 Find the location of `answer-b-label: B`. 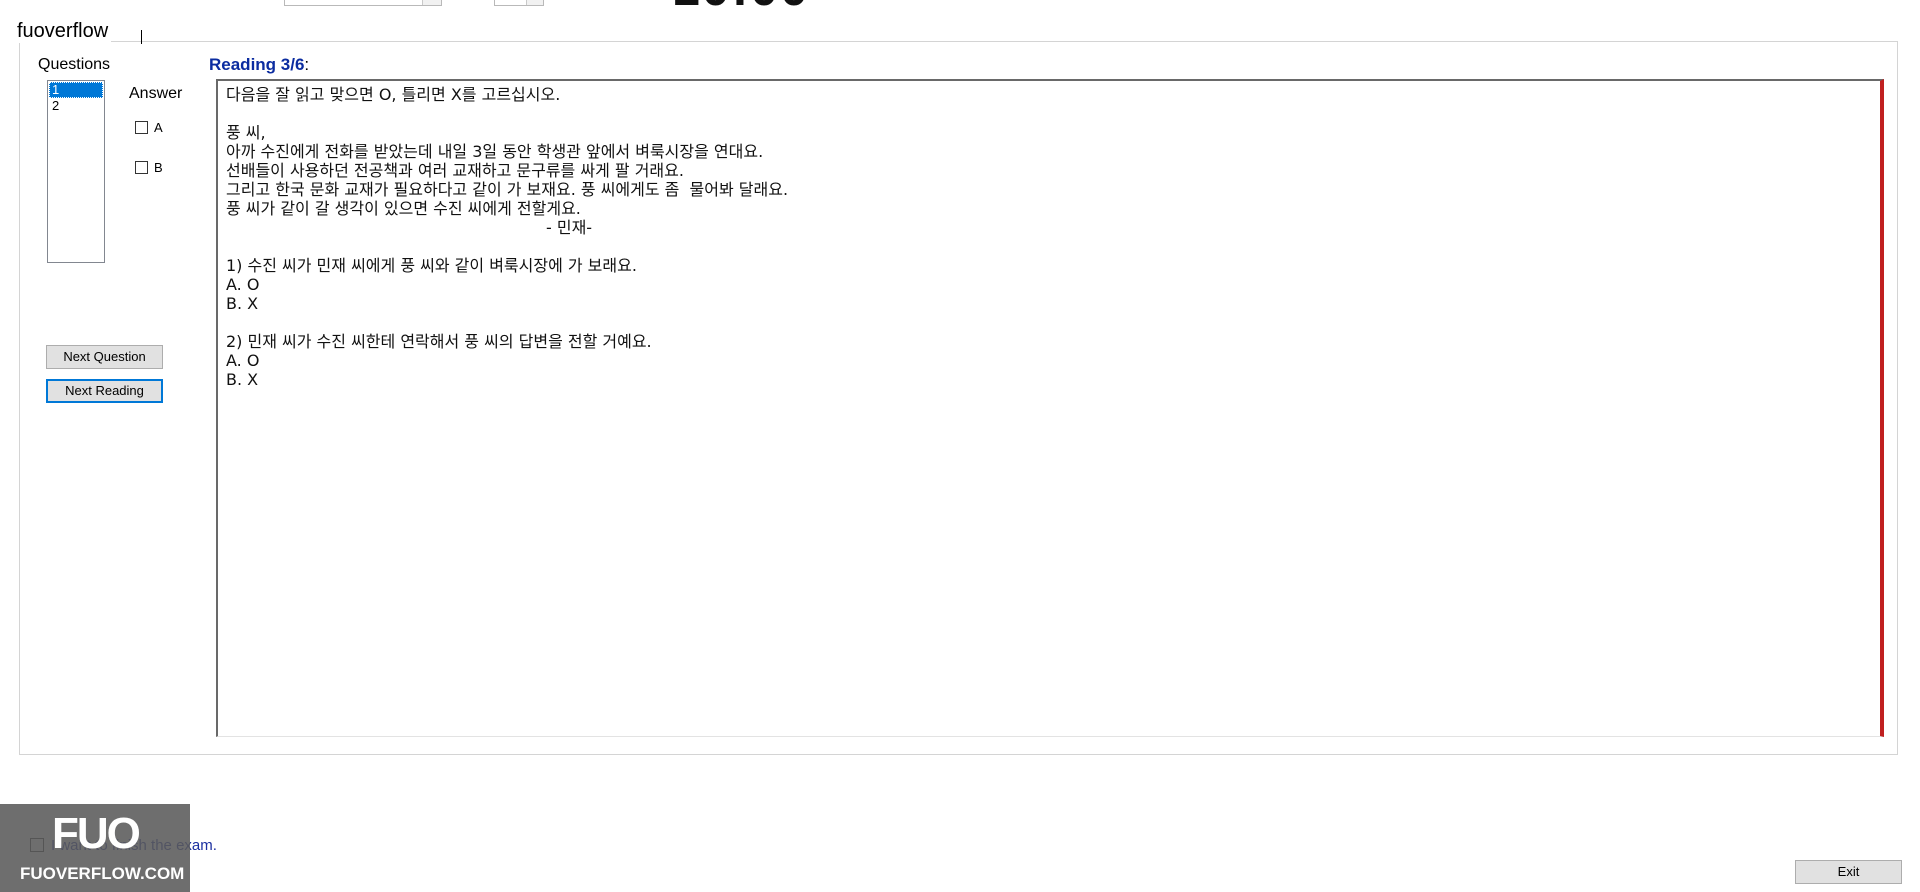

answer-b-label: B is located at coordinates (158, 167).